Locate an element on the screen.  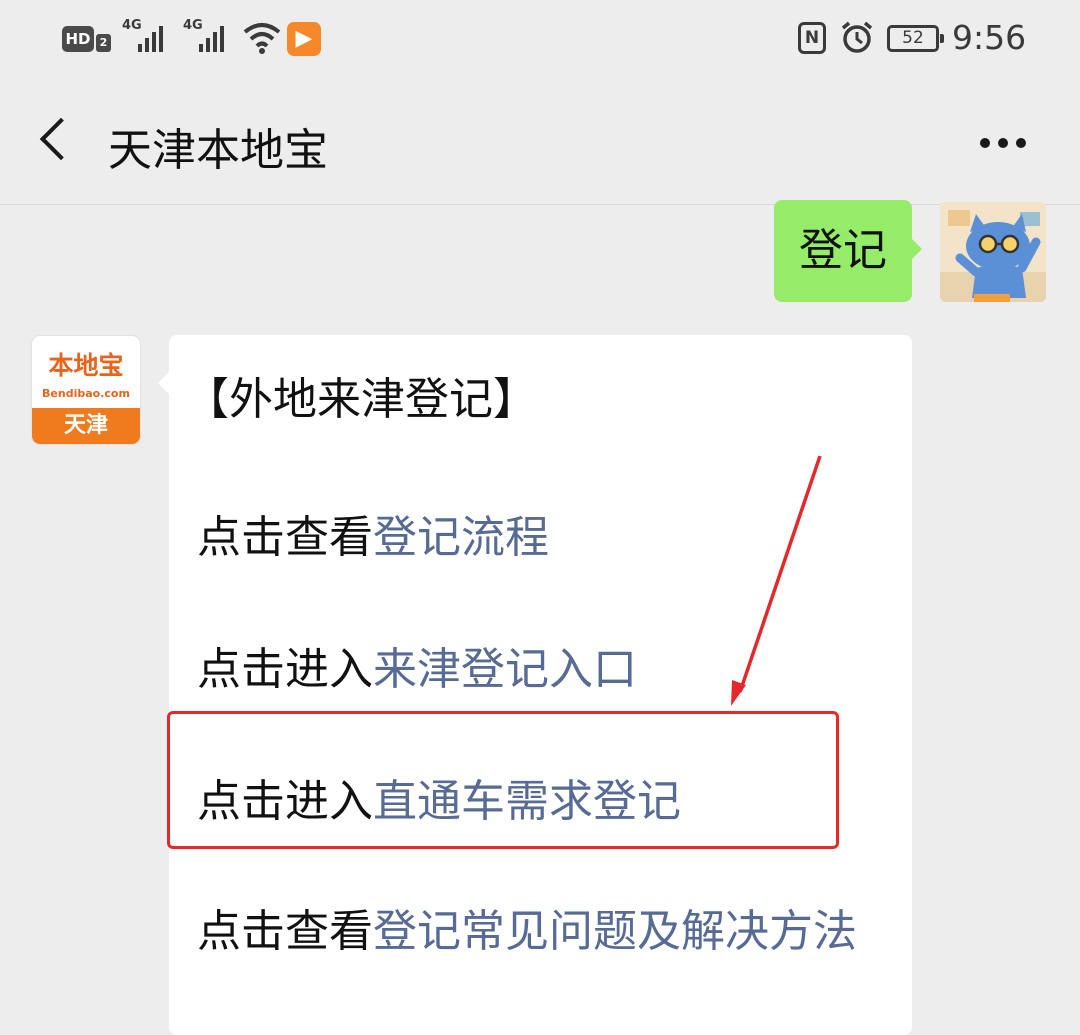
video-app-icon: ▶ is located at coordinates (304, 39).